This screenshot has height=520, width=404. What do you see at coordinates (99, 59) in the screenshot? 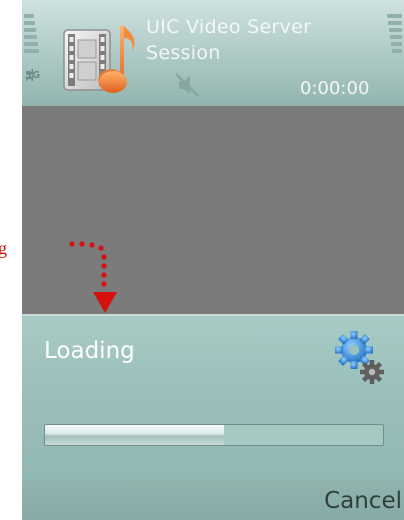
I see `video-music-app-icon` at bounding box center [99, 59].